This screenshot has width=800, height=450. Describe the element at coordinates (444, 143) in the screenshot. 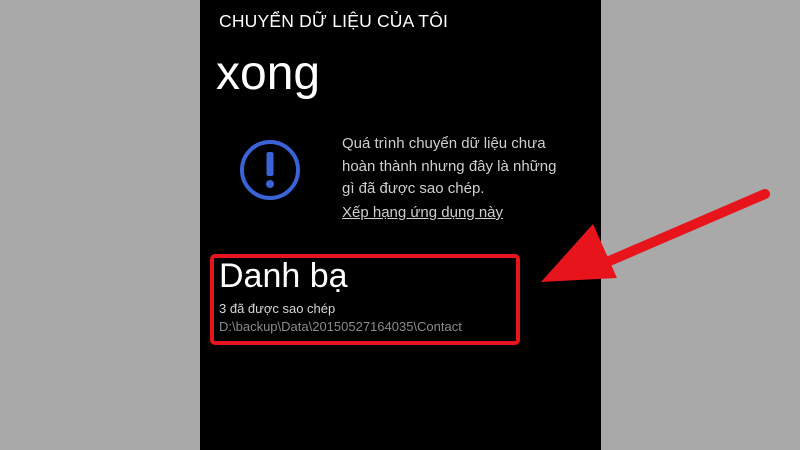

I see `message-line: Quá trình chuyển dữ liệu chưa` at that location.